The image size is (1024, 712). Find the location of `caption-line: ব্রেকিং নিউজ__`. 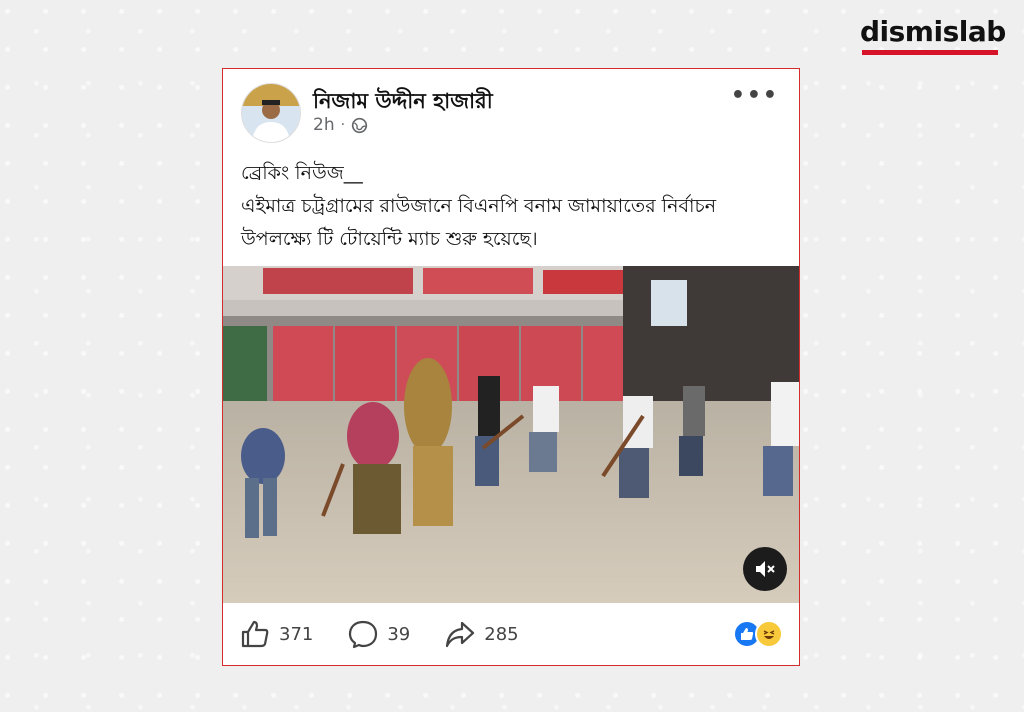

caption-line: ব্রেকিং নিউজ__ is located at coordinates (302, 173).